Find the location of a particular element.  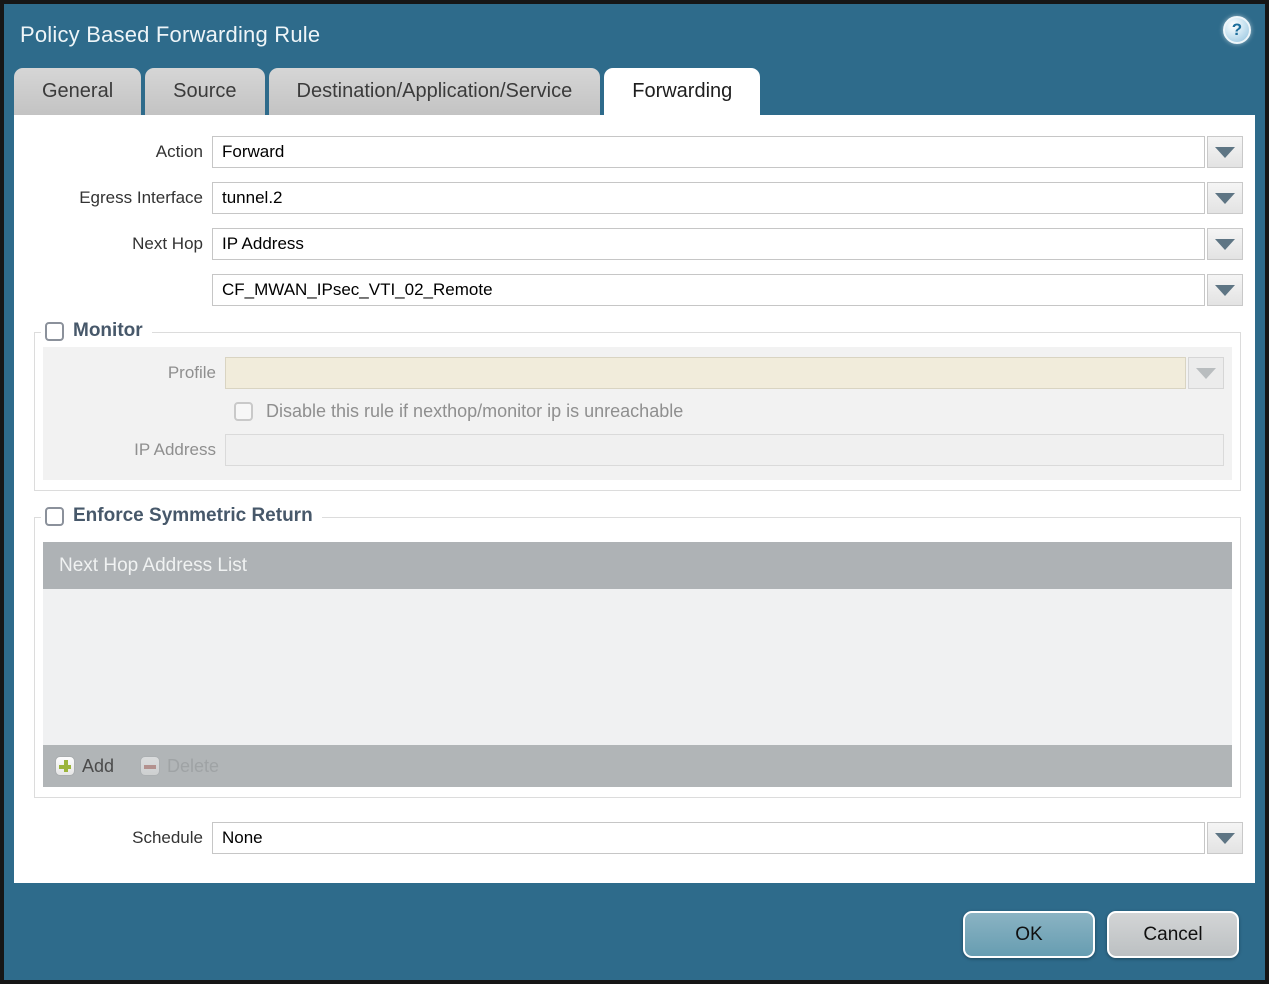

delete-button-label: Delete is located at coordinates (193, 765).